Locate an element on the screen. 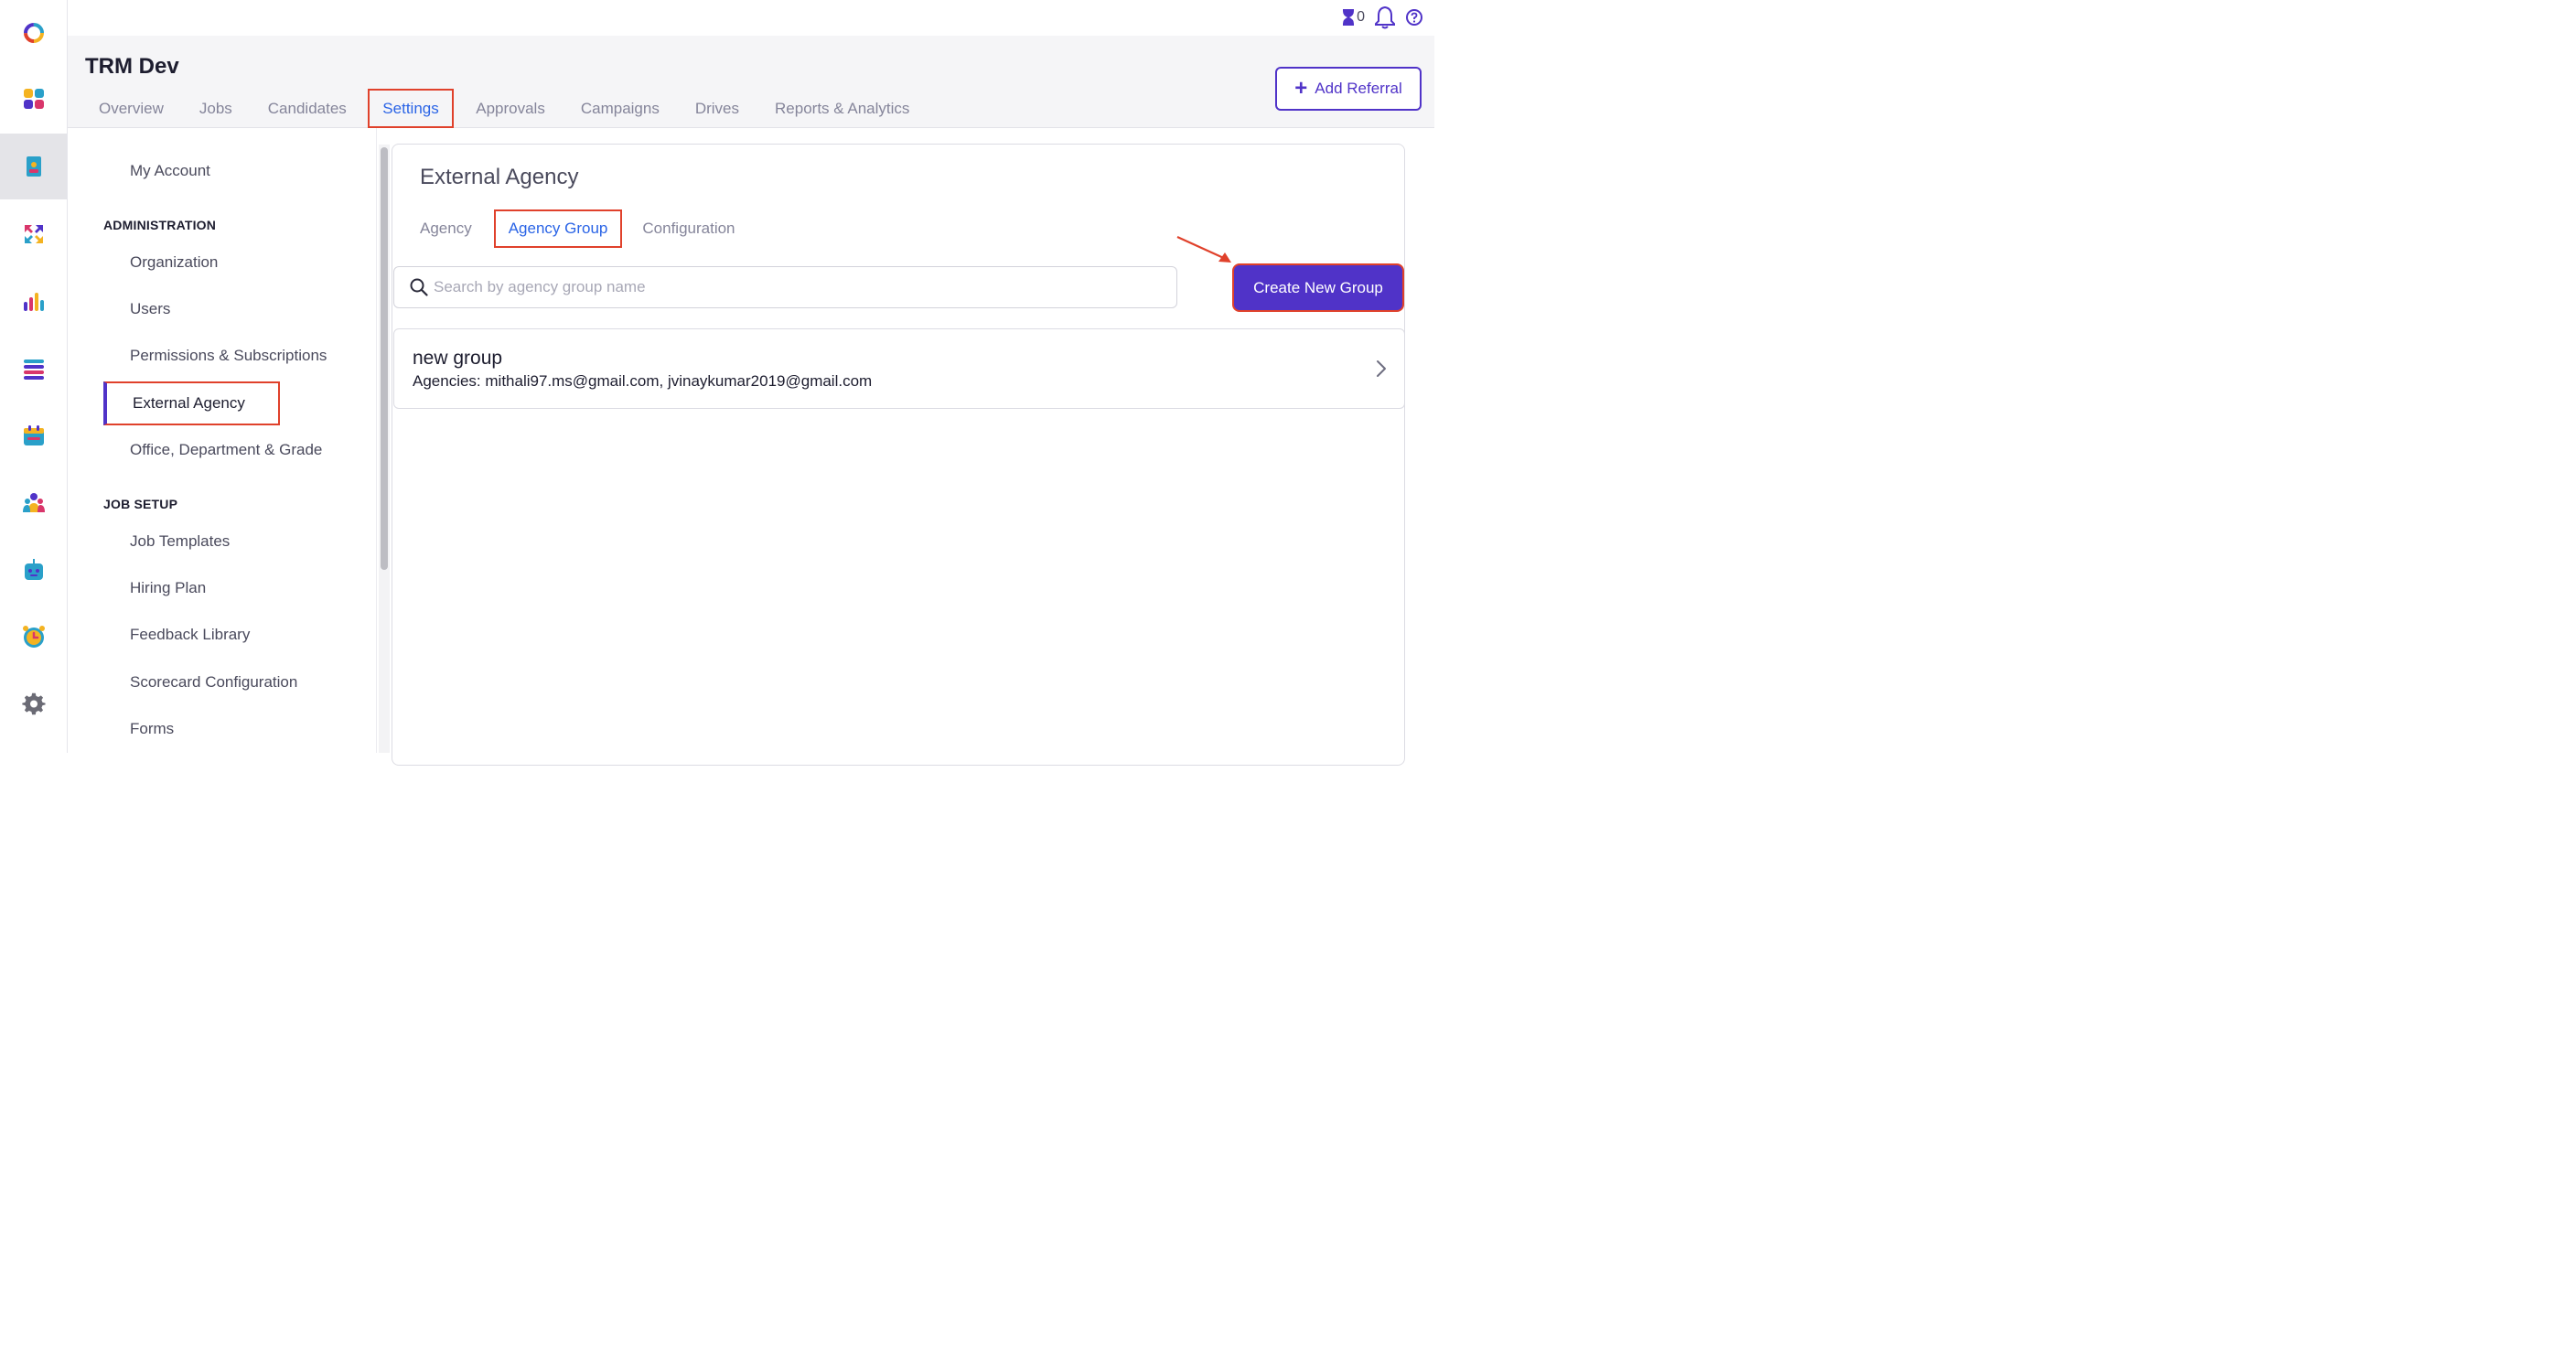 This screenshot has height=1352, width=2576. agency-sub-tabs: Agency Agency Group Configuration is located at coordinates (577, 228).